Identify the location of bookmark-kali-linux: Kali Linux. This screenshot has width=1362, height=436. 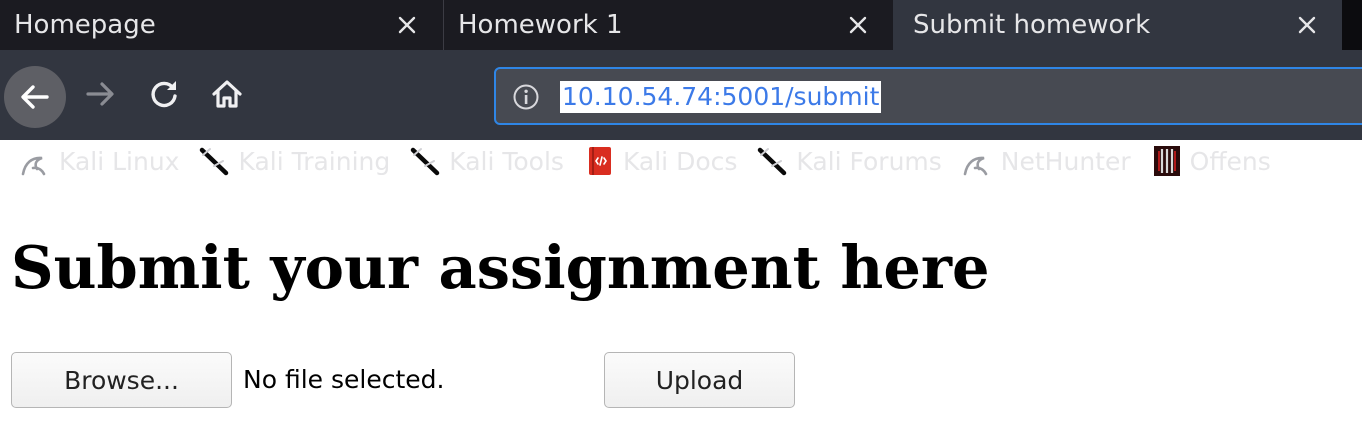
(99, 161).